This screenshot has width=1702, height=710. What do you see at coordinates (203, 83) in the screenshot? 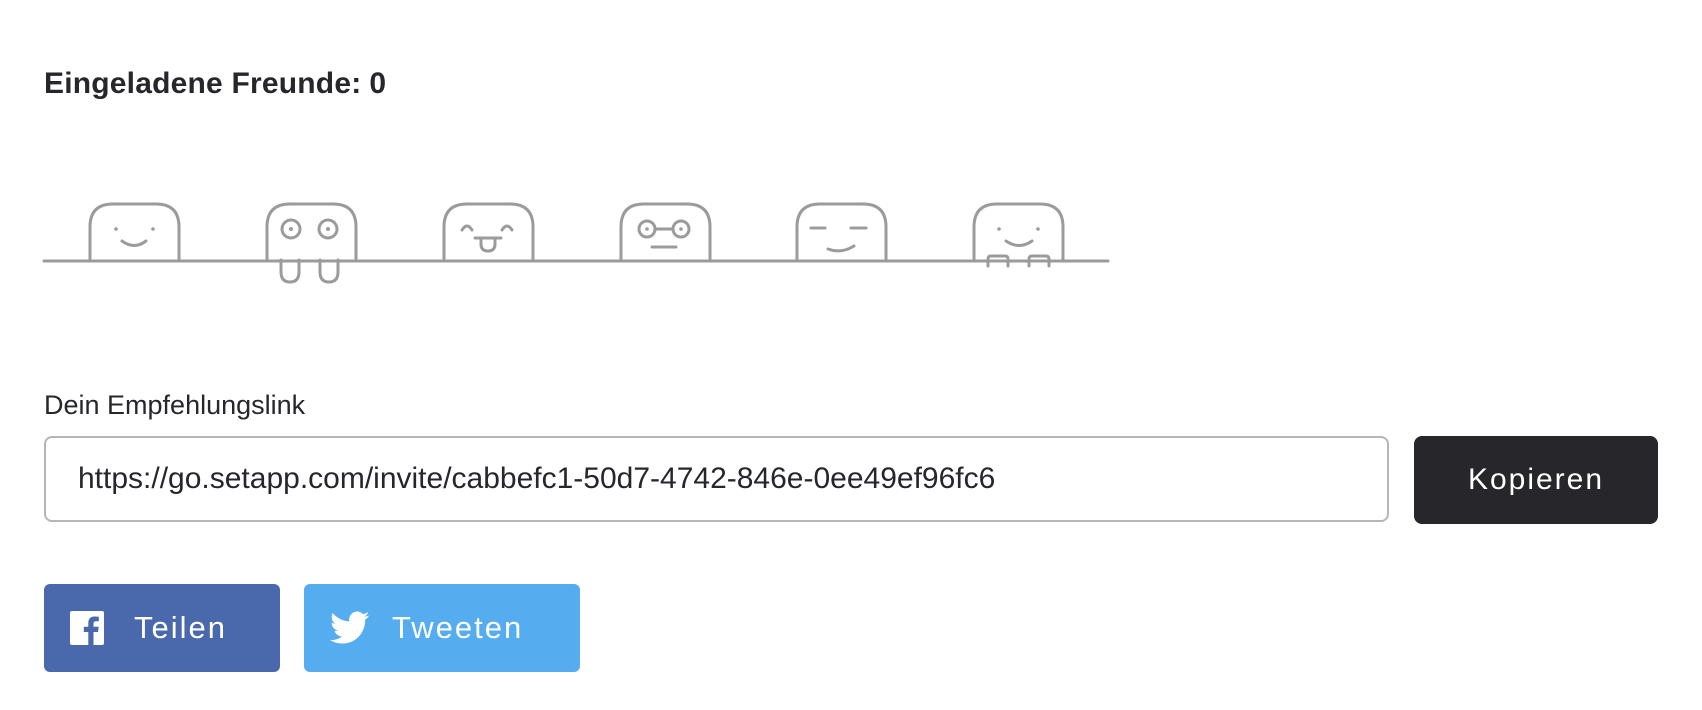
I see `invited-friends-label: Eingeladene Freunde:` at bounding box center [203, 83].